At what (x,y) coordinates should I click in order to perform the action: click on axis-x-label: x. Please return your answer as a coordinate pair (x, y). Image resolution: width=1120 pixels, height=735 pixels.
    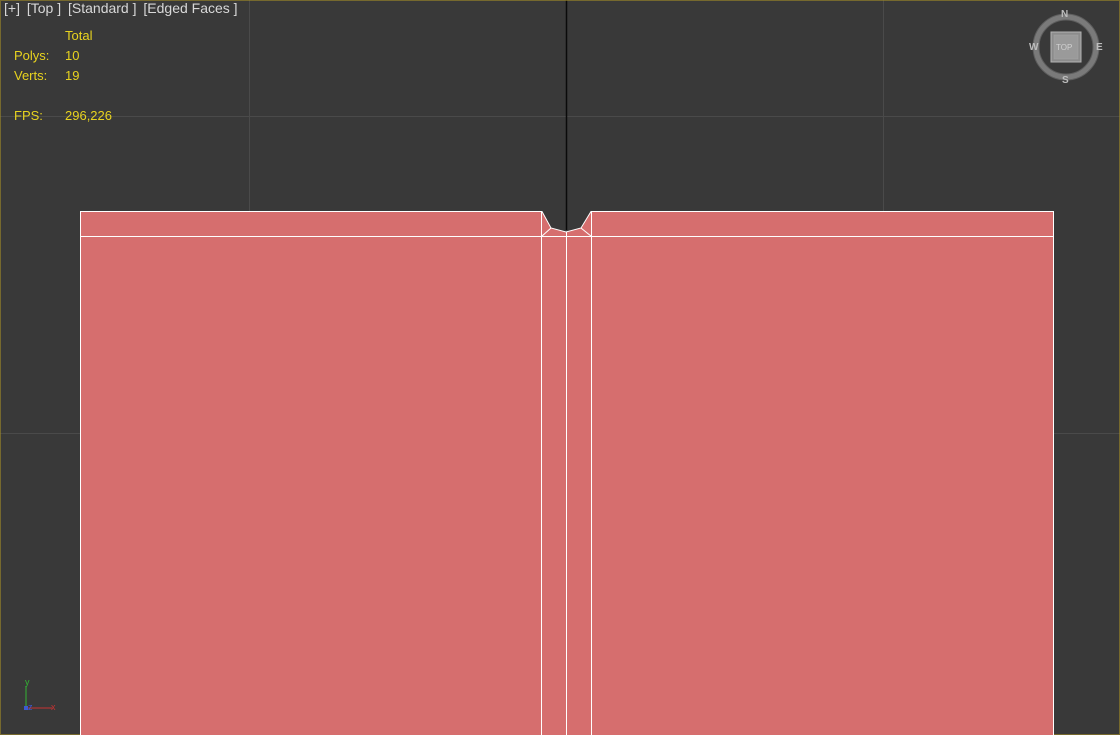
    Looking at the image, I should click on (53, 707).